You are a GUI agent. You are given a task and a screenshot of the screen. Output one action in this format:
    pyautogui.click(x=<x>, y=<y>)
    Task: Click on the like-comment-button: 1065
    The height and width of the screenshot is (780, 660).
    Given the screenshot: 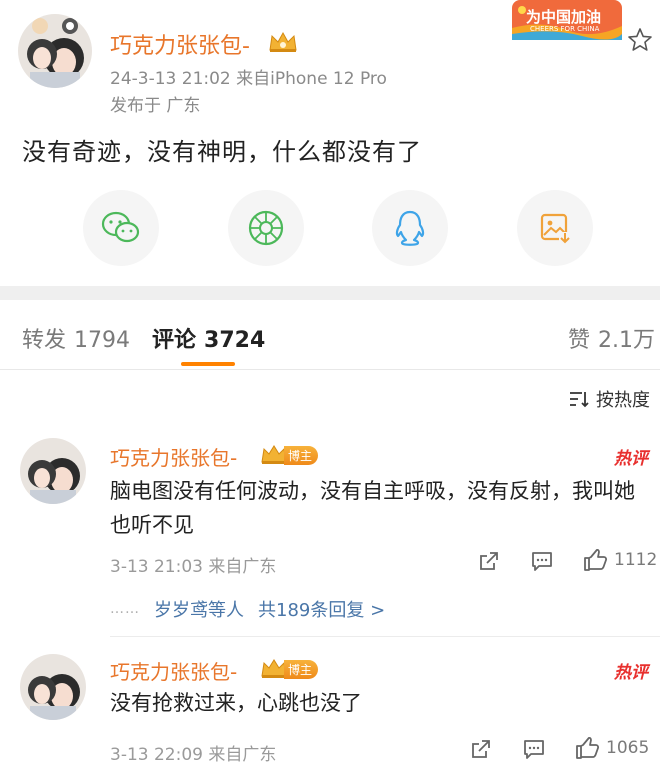 What is the action you would take?
    pyautogui.click(x=611, y=748)
    